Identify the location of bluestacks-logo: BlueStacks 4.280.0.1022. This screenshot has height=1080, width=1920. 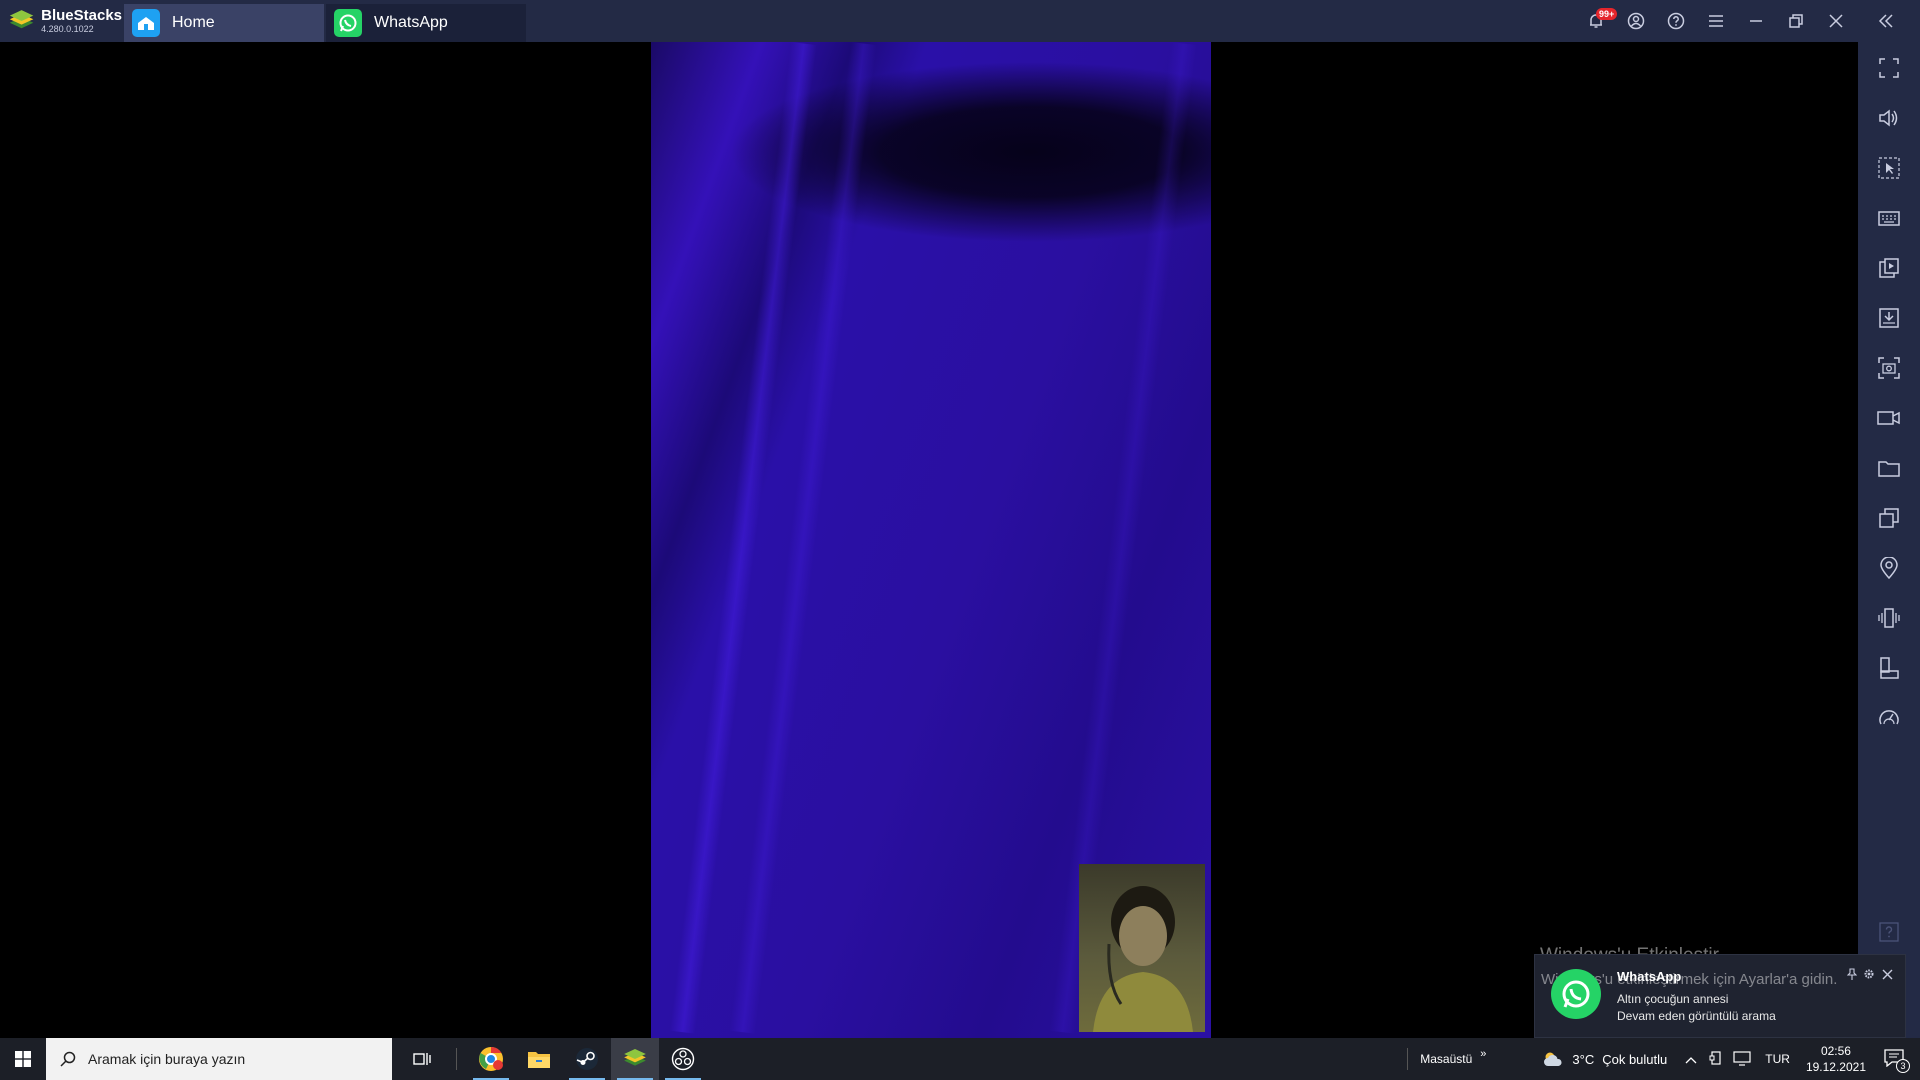
(61, 21).